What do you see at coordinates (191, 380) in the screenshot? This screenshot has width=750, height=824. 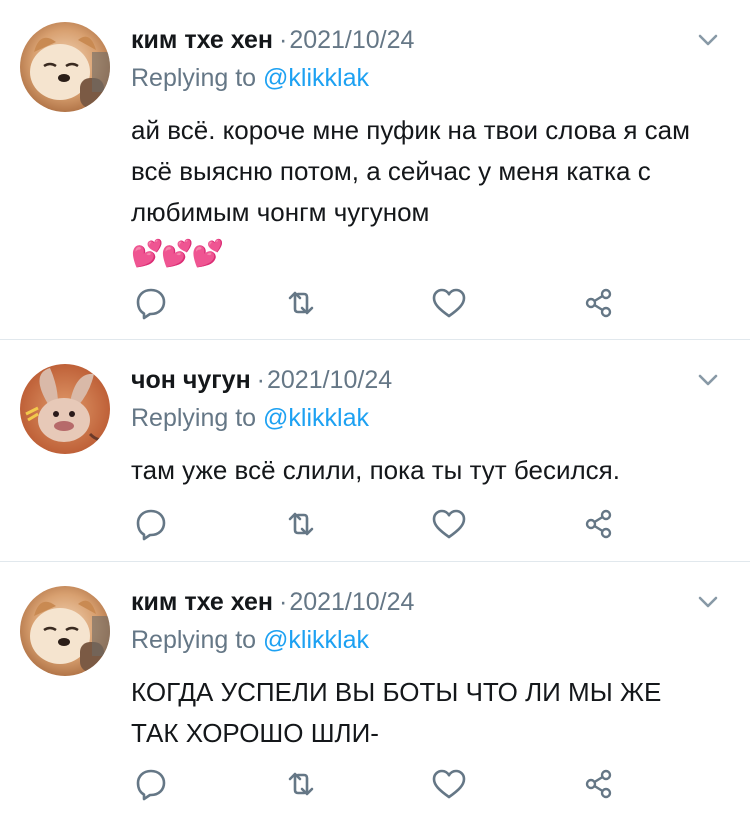 I see `author-name: чон чугун` at bounding box center [191, 380].